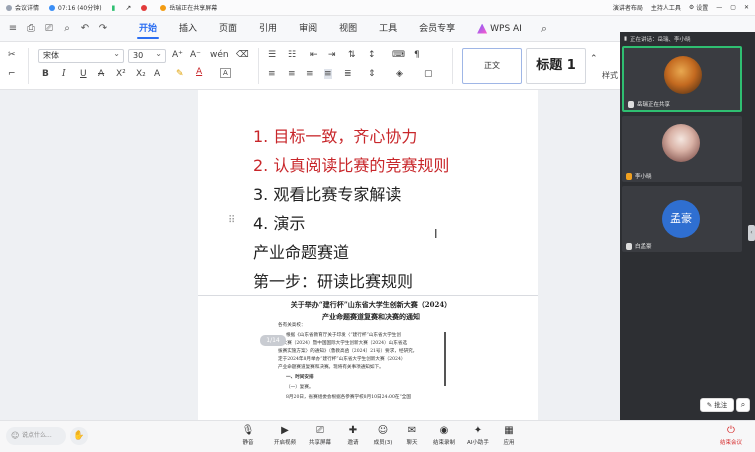  Describe the element at coordinates (272, 74) in the screenshot. I see `align-left-icon: ≡` at that location.